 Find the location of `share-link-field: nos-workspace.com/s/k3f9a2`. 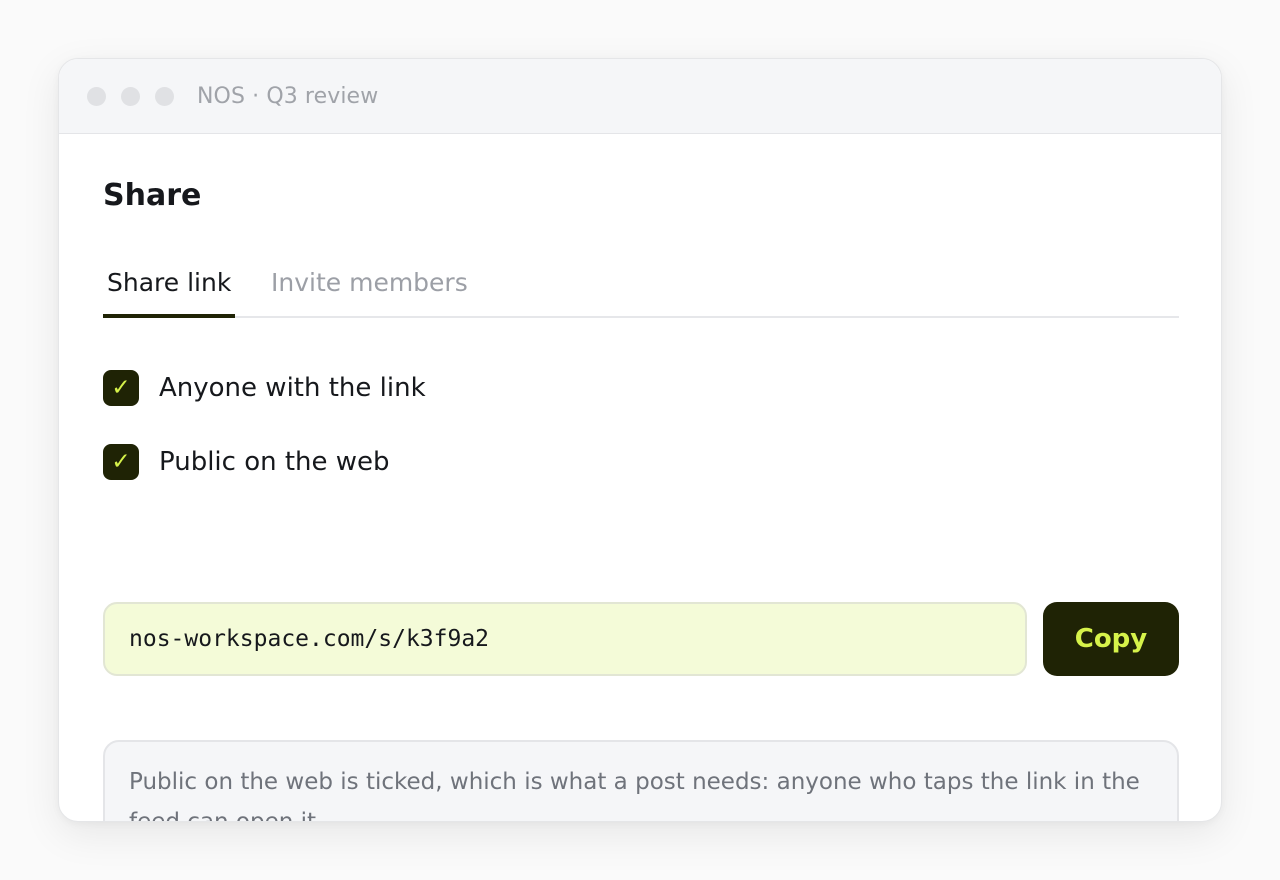

share-link-field: nos-workspace.com/s/k3f9a2 is located at coordinates (565, 639).